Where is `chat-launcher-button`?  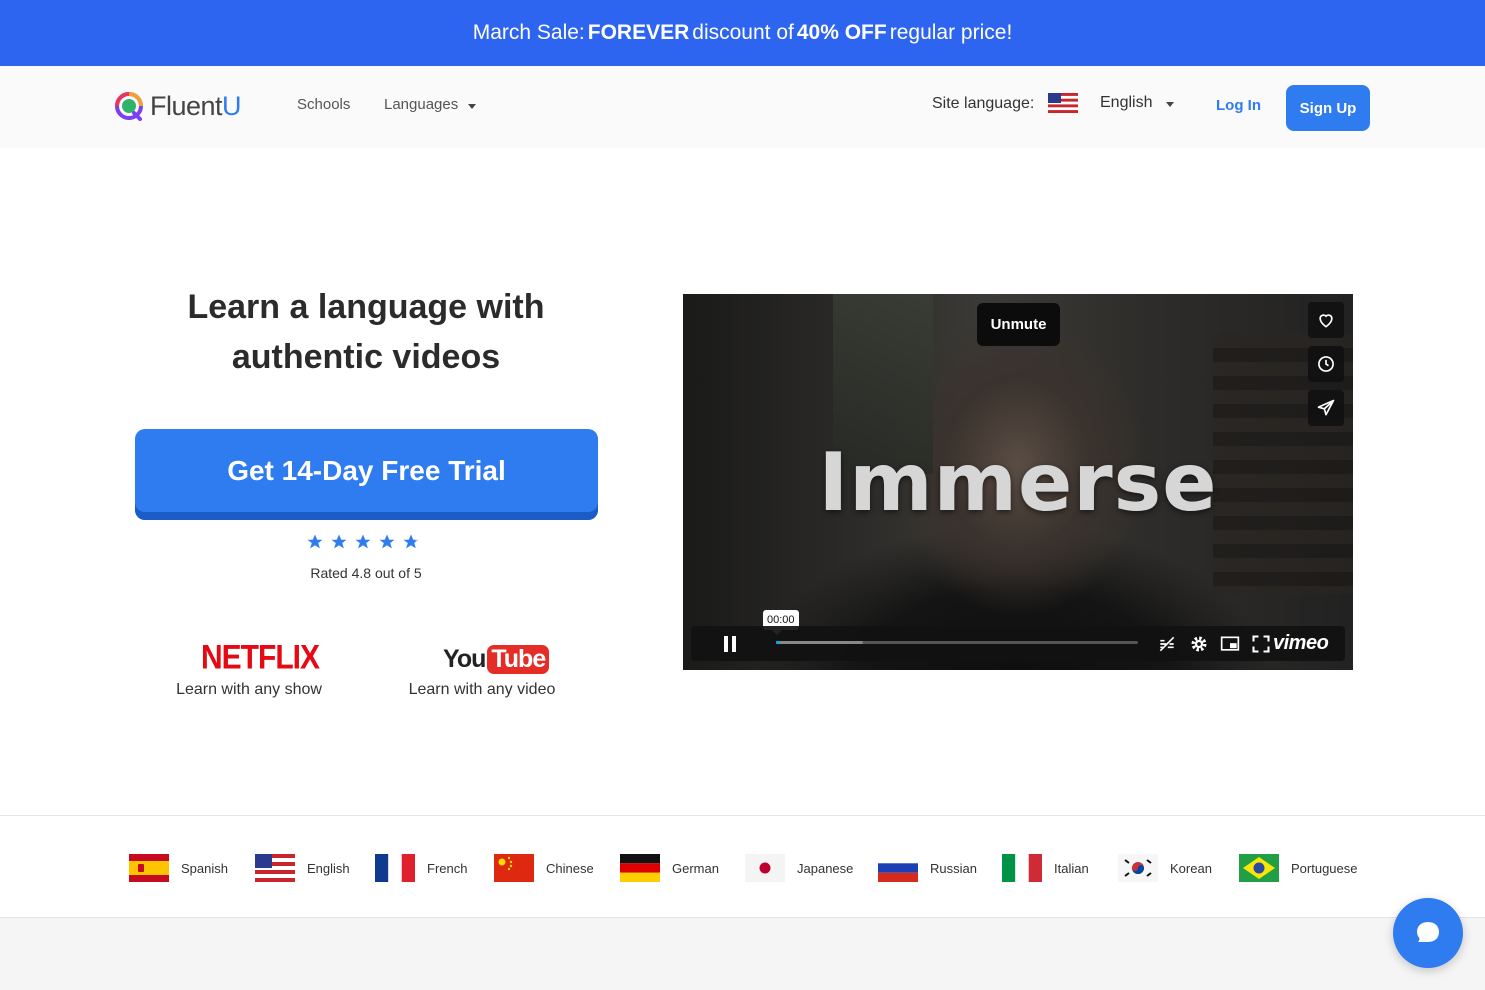
chat-launcher-button is located at coordinates (1428, 933).